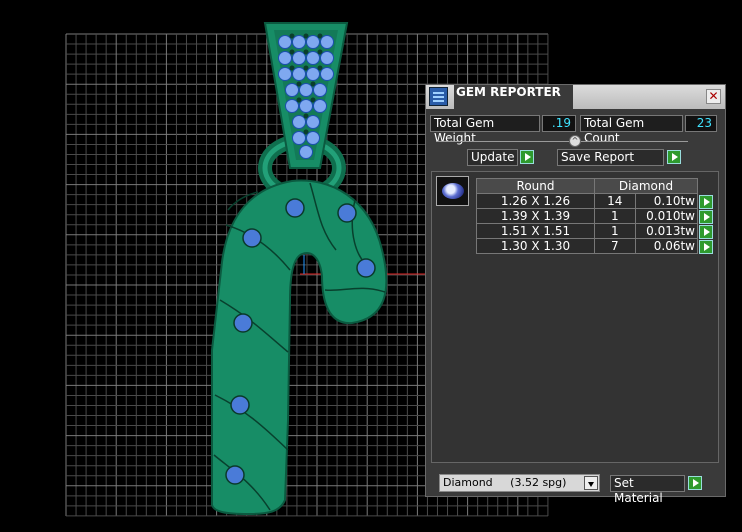 Image resolution: width=742 pixels, height=532 pixels. What do you see at coordinates (575, 97) in the screenshot?
I see `panel-titlebar: GEM REPORTER ✕` at bounding box center [575, 97].